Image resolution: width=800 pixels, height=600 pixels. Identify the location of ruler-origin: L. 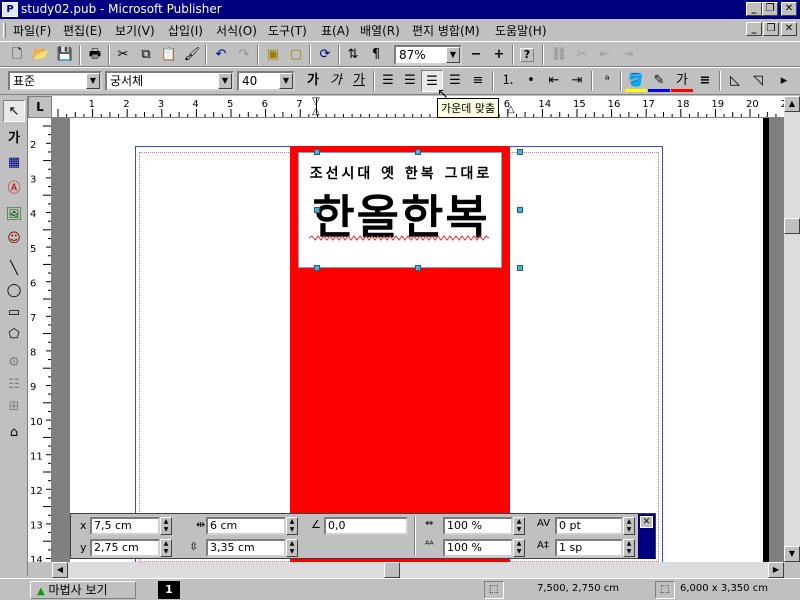
(40, 107).